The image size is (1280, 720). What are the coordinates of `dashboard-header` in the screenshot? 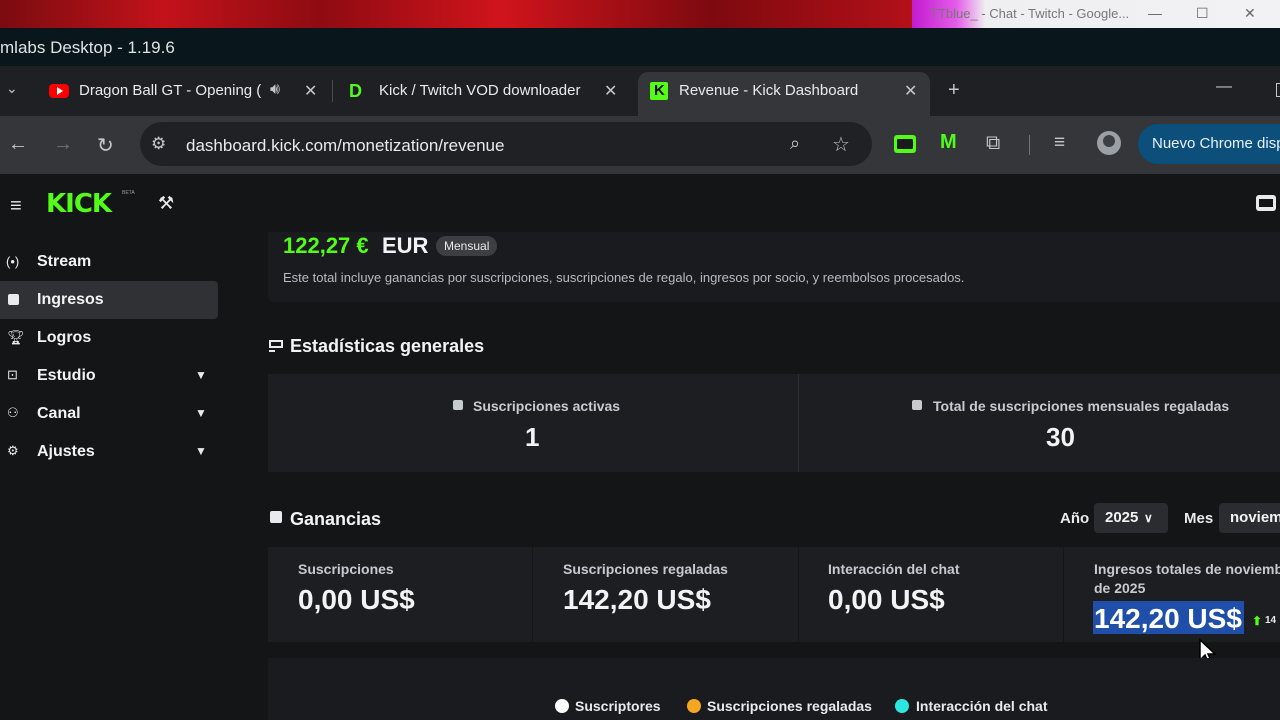 It's located at (640, 203).